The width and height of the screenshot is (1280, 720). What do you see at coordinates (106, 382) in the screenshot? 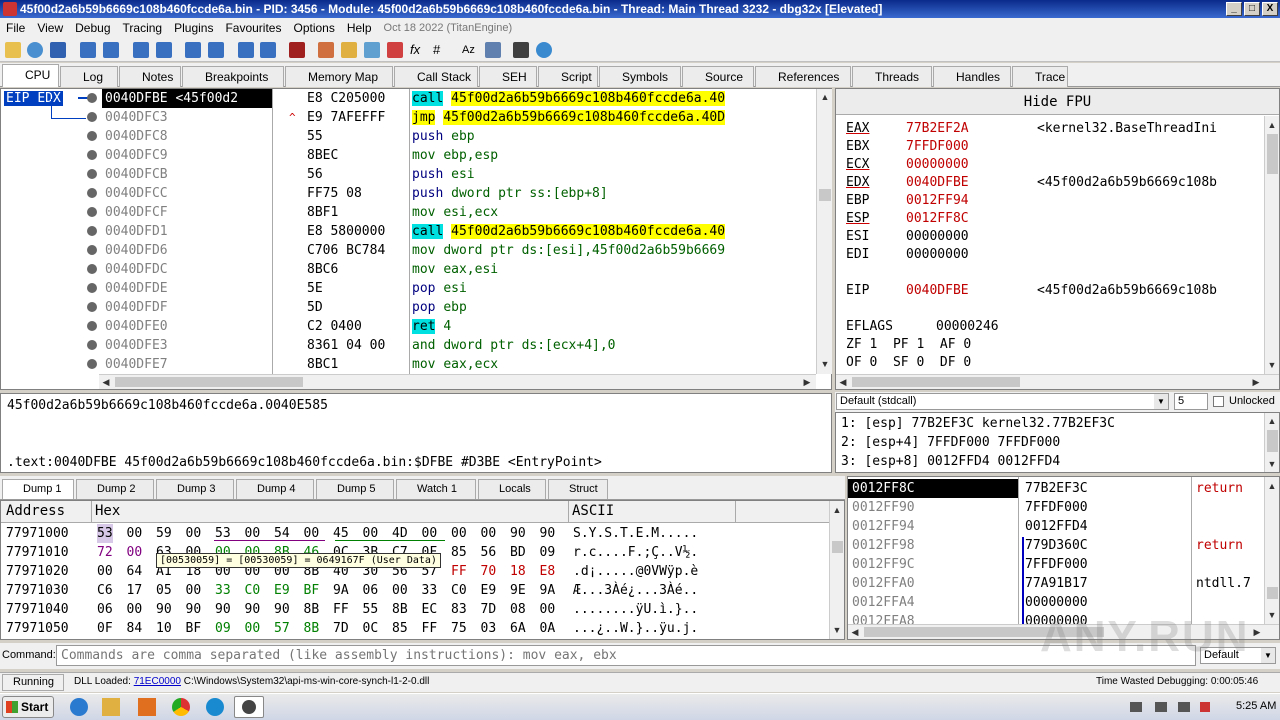
I see `scroll-left-icon: ◀` at bounding box center [106, 382].